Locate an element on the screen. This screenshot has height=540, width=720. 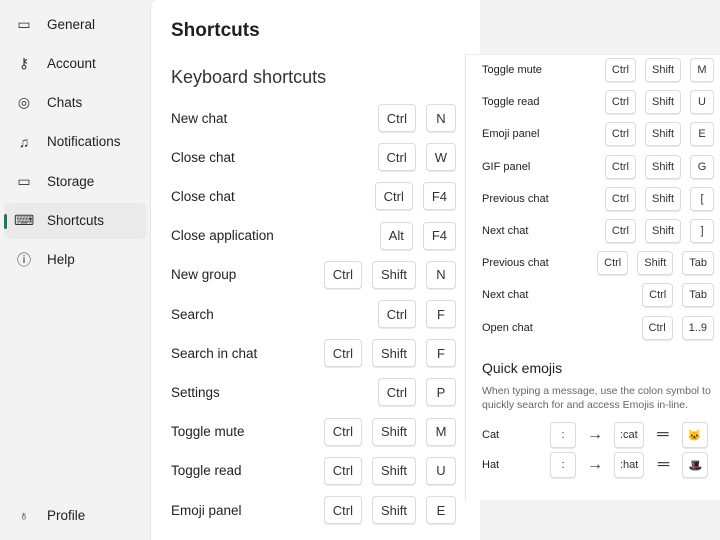
key-combo: Ctrl Shift U is located at coordinates (659, 102).